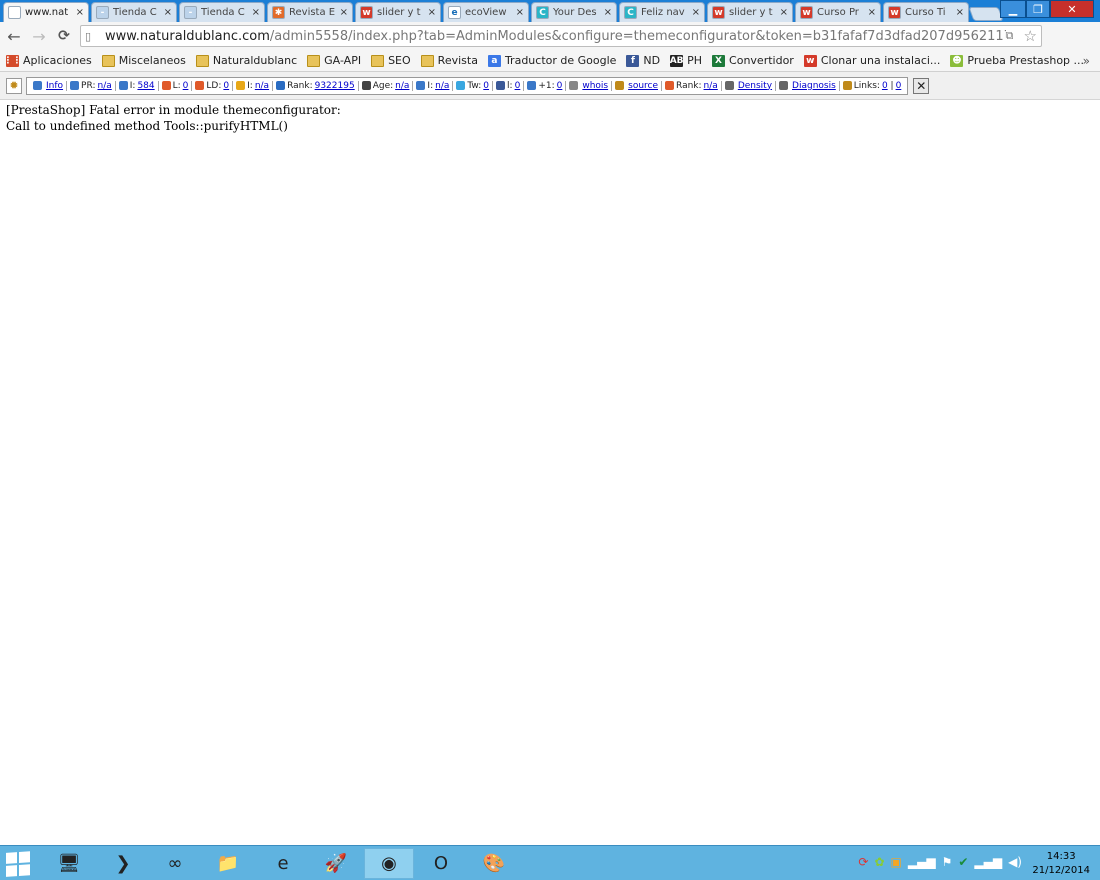 The image size is (1100, 880). What do you see at coordinates (1013, 9) in the screenshot?
I see `minimize-button: ▁` at bounding box center [1013, 9].